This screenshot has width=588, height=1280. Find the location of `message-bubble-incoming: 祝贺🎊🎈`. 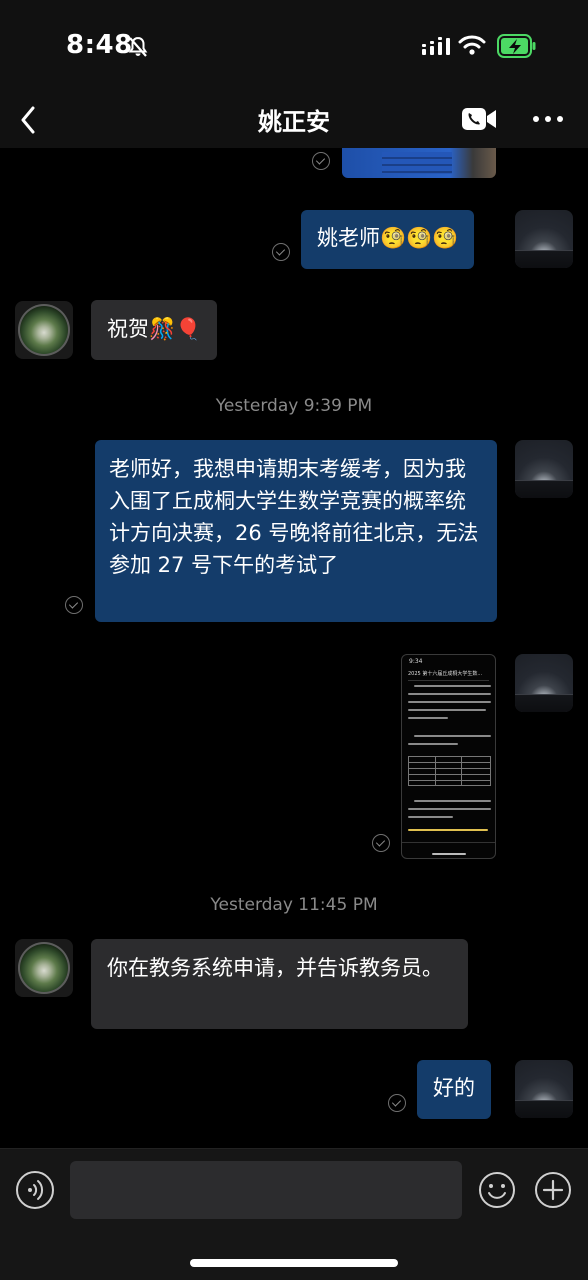

message-bubble-incoming: 祝贺🎊🎈 is located at coordinates (154, 330).